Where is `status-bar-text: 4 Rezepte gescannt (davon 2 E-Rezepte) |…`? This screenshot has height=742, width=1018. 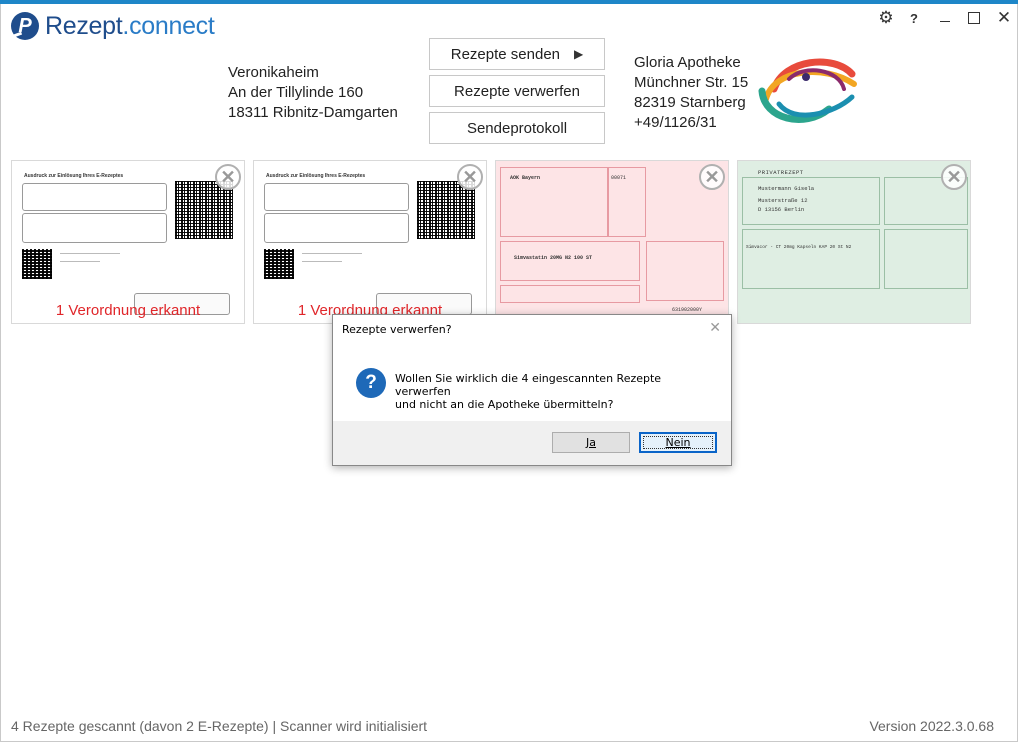
status-bar-text: 4 Rezepte gescannt (davon 2 E-Rezepte) |… is located at coordinates (219, 726).